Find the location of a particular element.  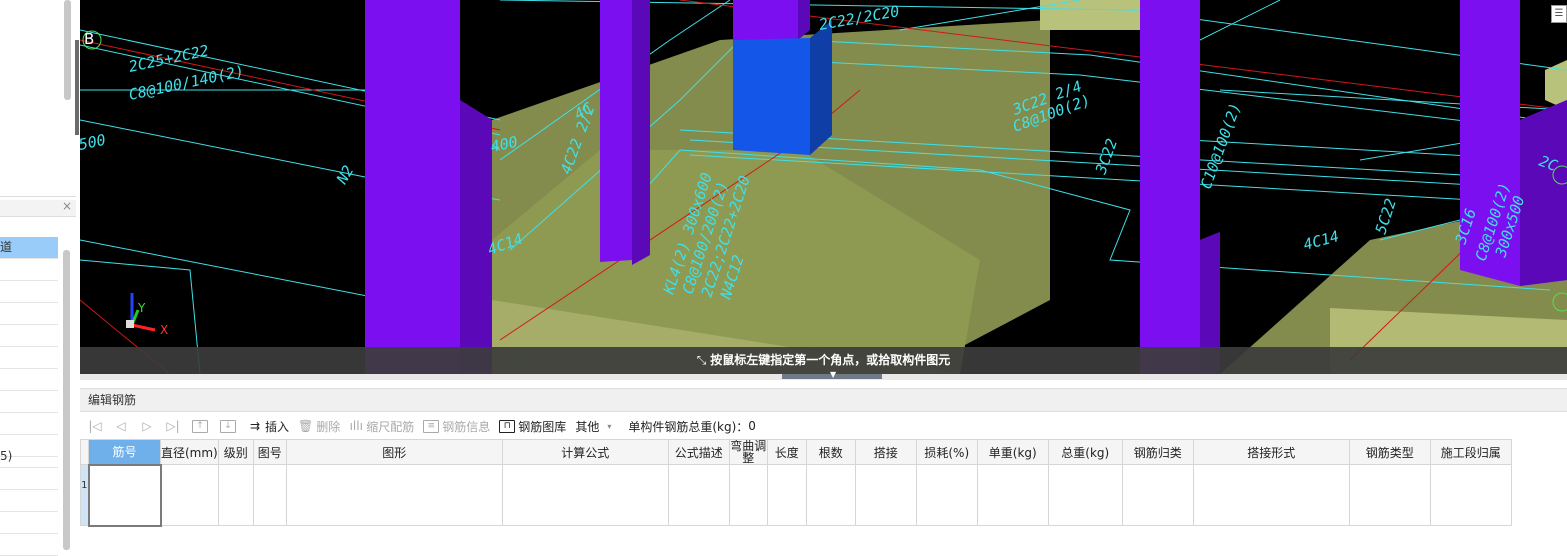

left-panel: × 道 5) is located at coordinates (40, 278).